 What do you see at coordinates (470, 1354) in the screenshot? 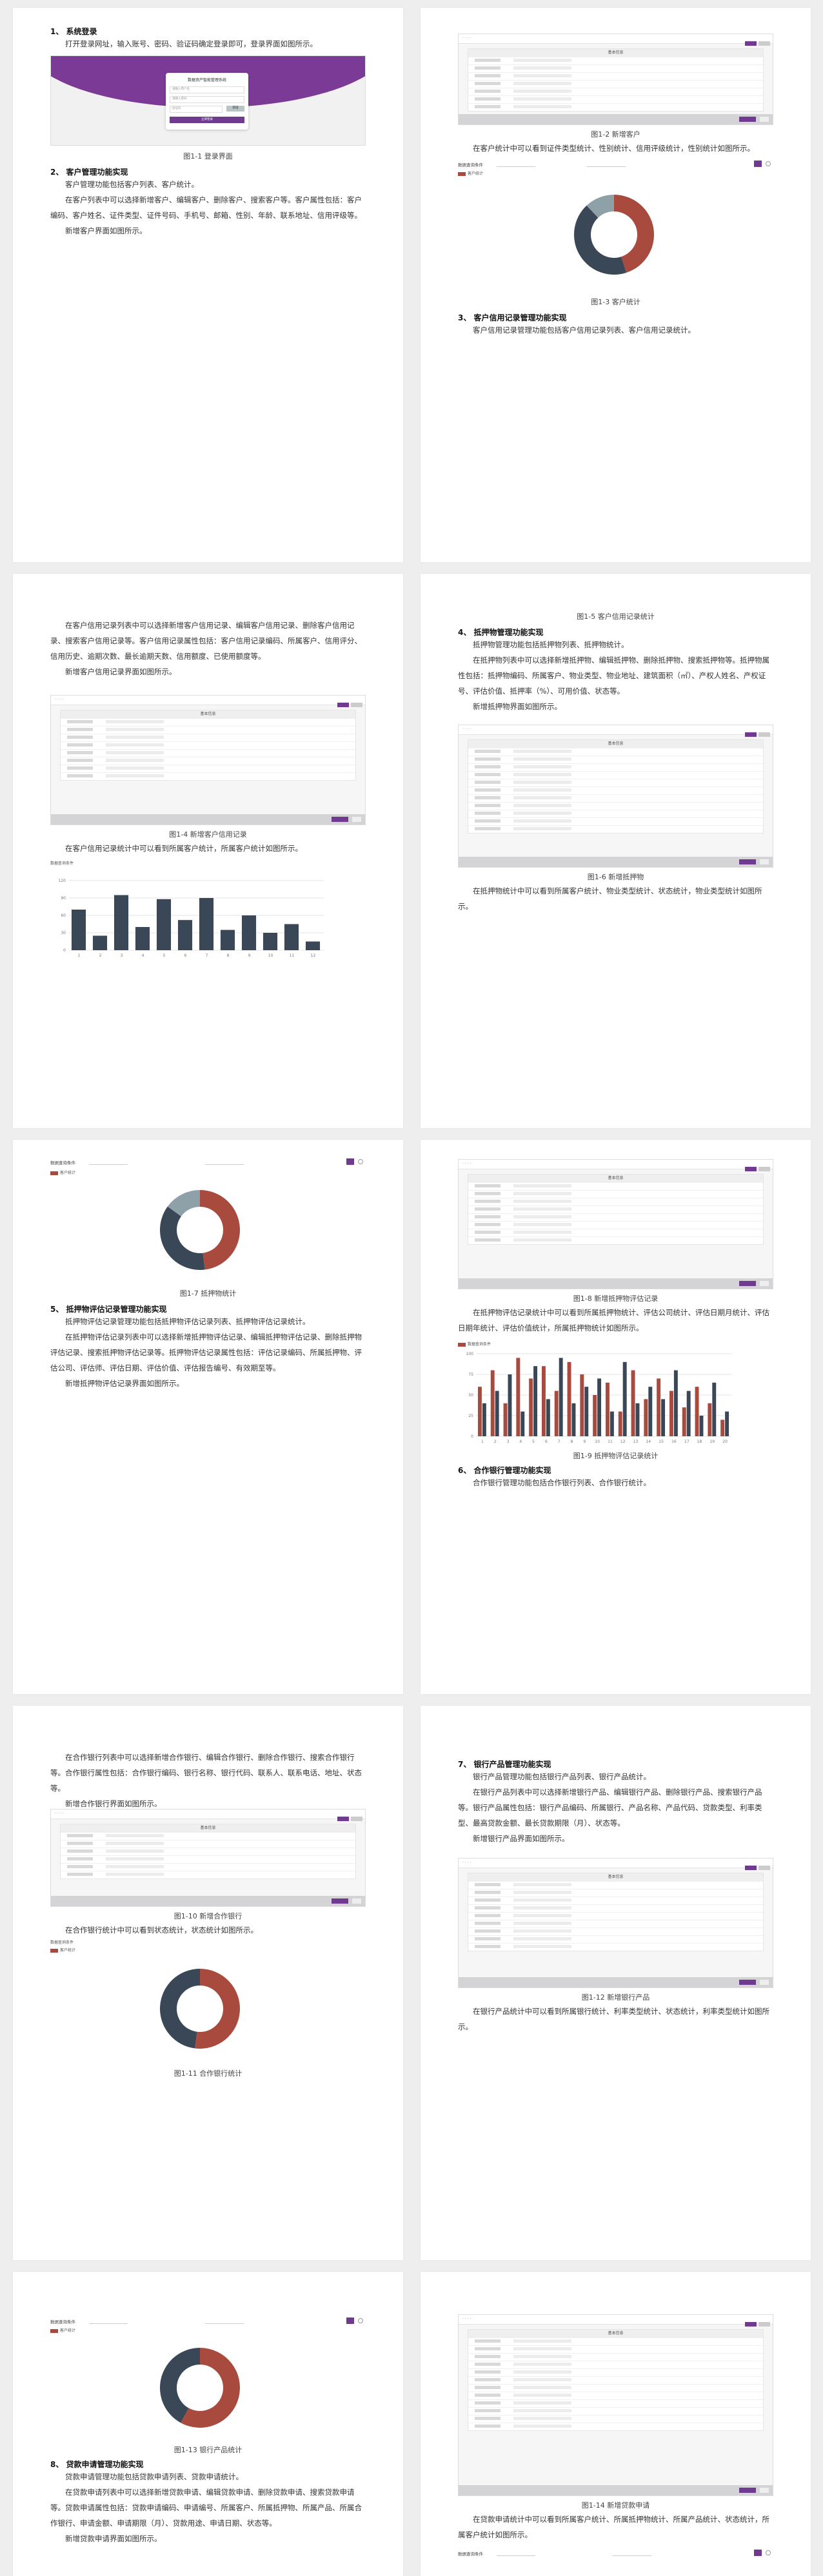
I see `y-tick-label: 100` at bounding box center [470, 1354].